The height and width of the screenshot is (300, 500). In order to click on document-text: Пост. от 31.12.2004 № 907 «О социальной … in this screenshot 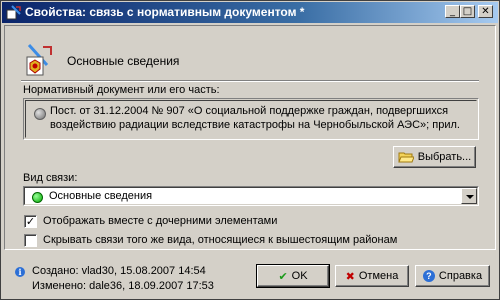, I will do `click(255, 118)`.